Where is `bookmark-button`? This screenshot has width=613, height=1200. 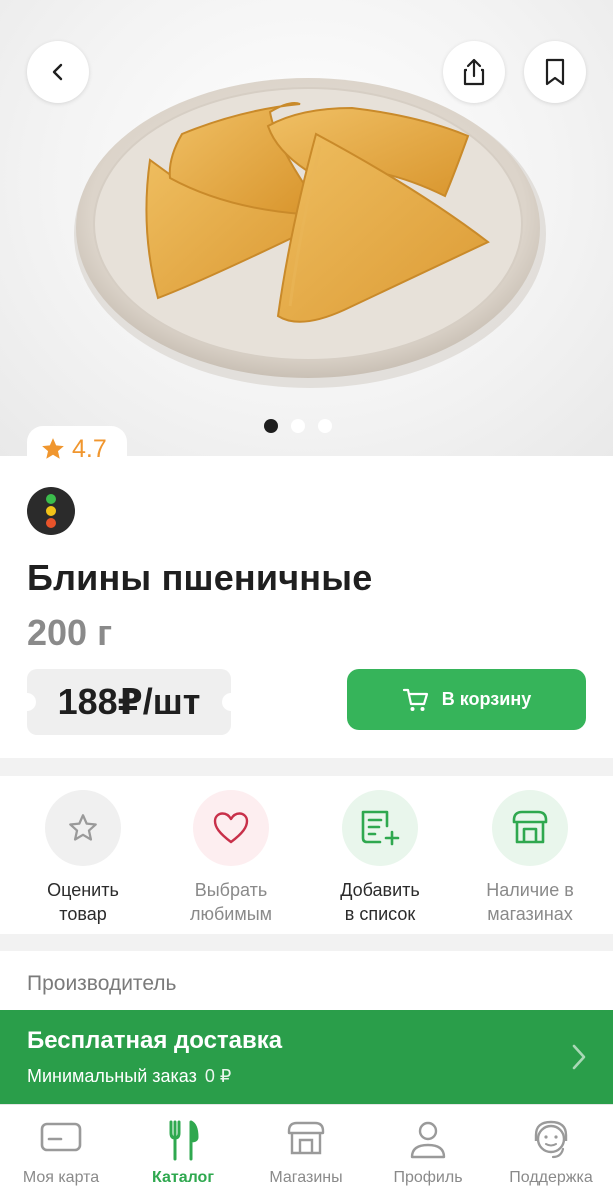
bookmark-button is located at coordinates (555, 72).